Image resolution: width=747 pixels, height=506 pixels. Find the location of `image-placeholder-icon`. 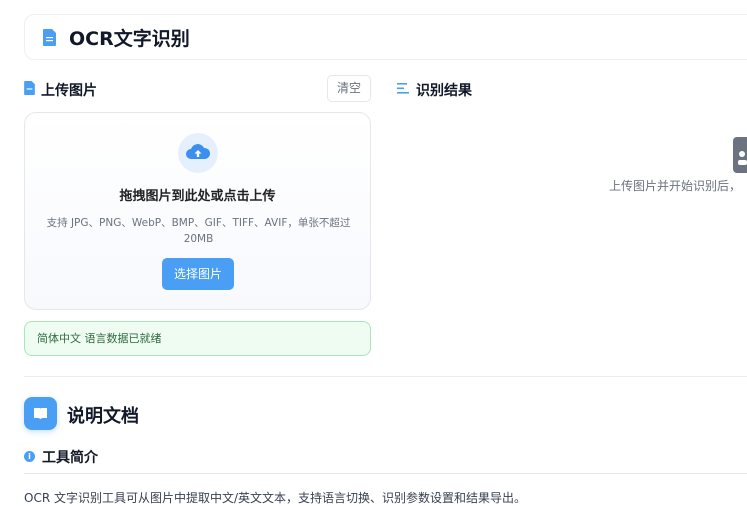

image-placeholder-icon is located at coordinates (740, 155).